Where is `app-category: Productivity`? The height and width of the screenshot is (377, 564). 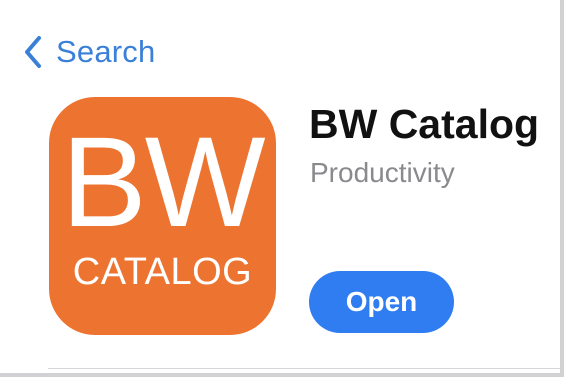
app-category: Productivity is located at coordinates (382, 173).